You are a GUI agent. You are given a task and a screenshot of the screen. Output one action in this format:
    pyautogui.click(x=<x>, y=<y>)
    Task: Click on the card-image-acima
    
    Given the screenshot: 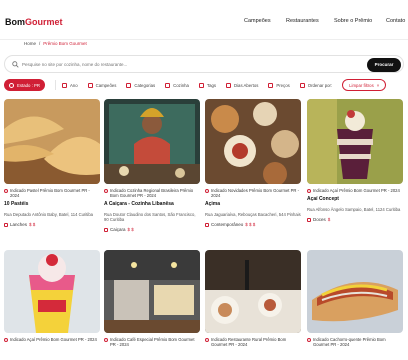 What is the action you would take?
    pyautogui.click(x=253, y=141)
    